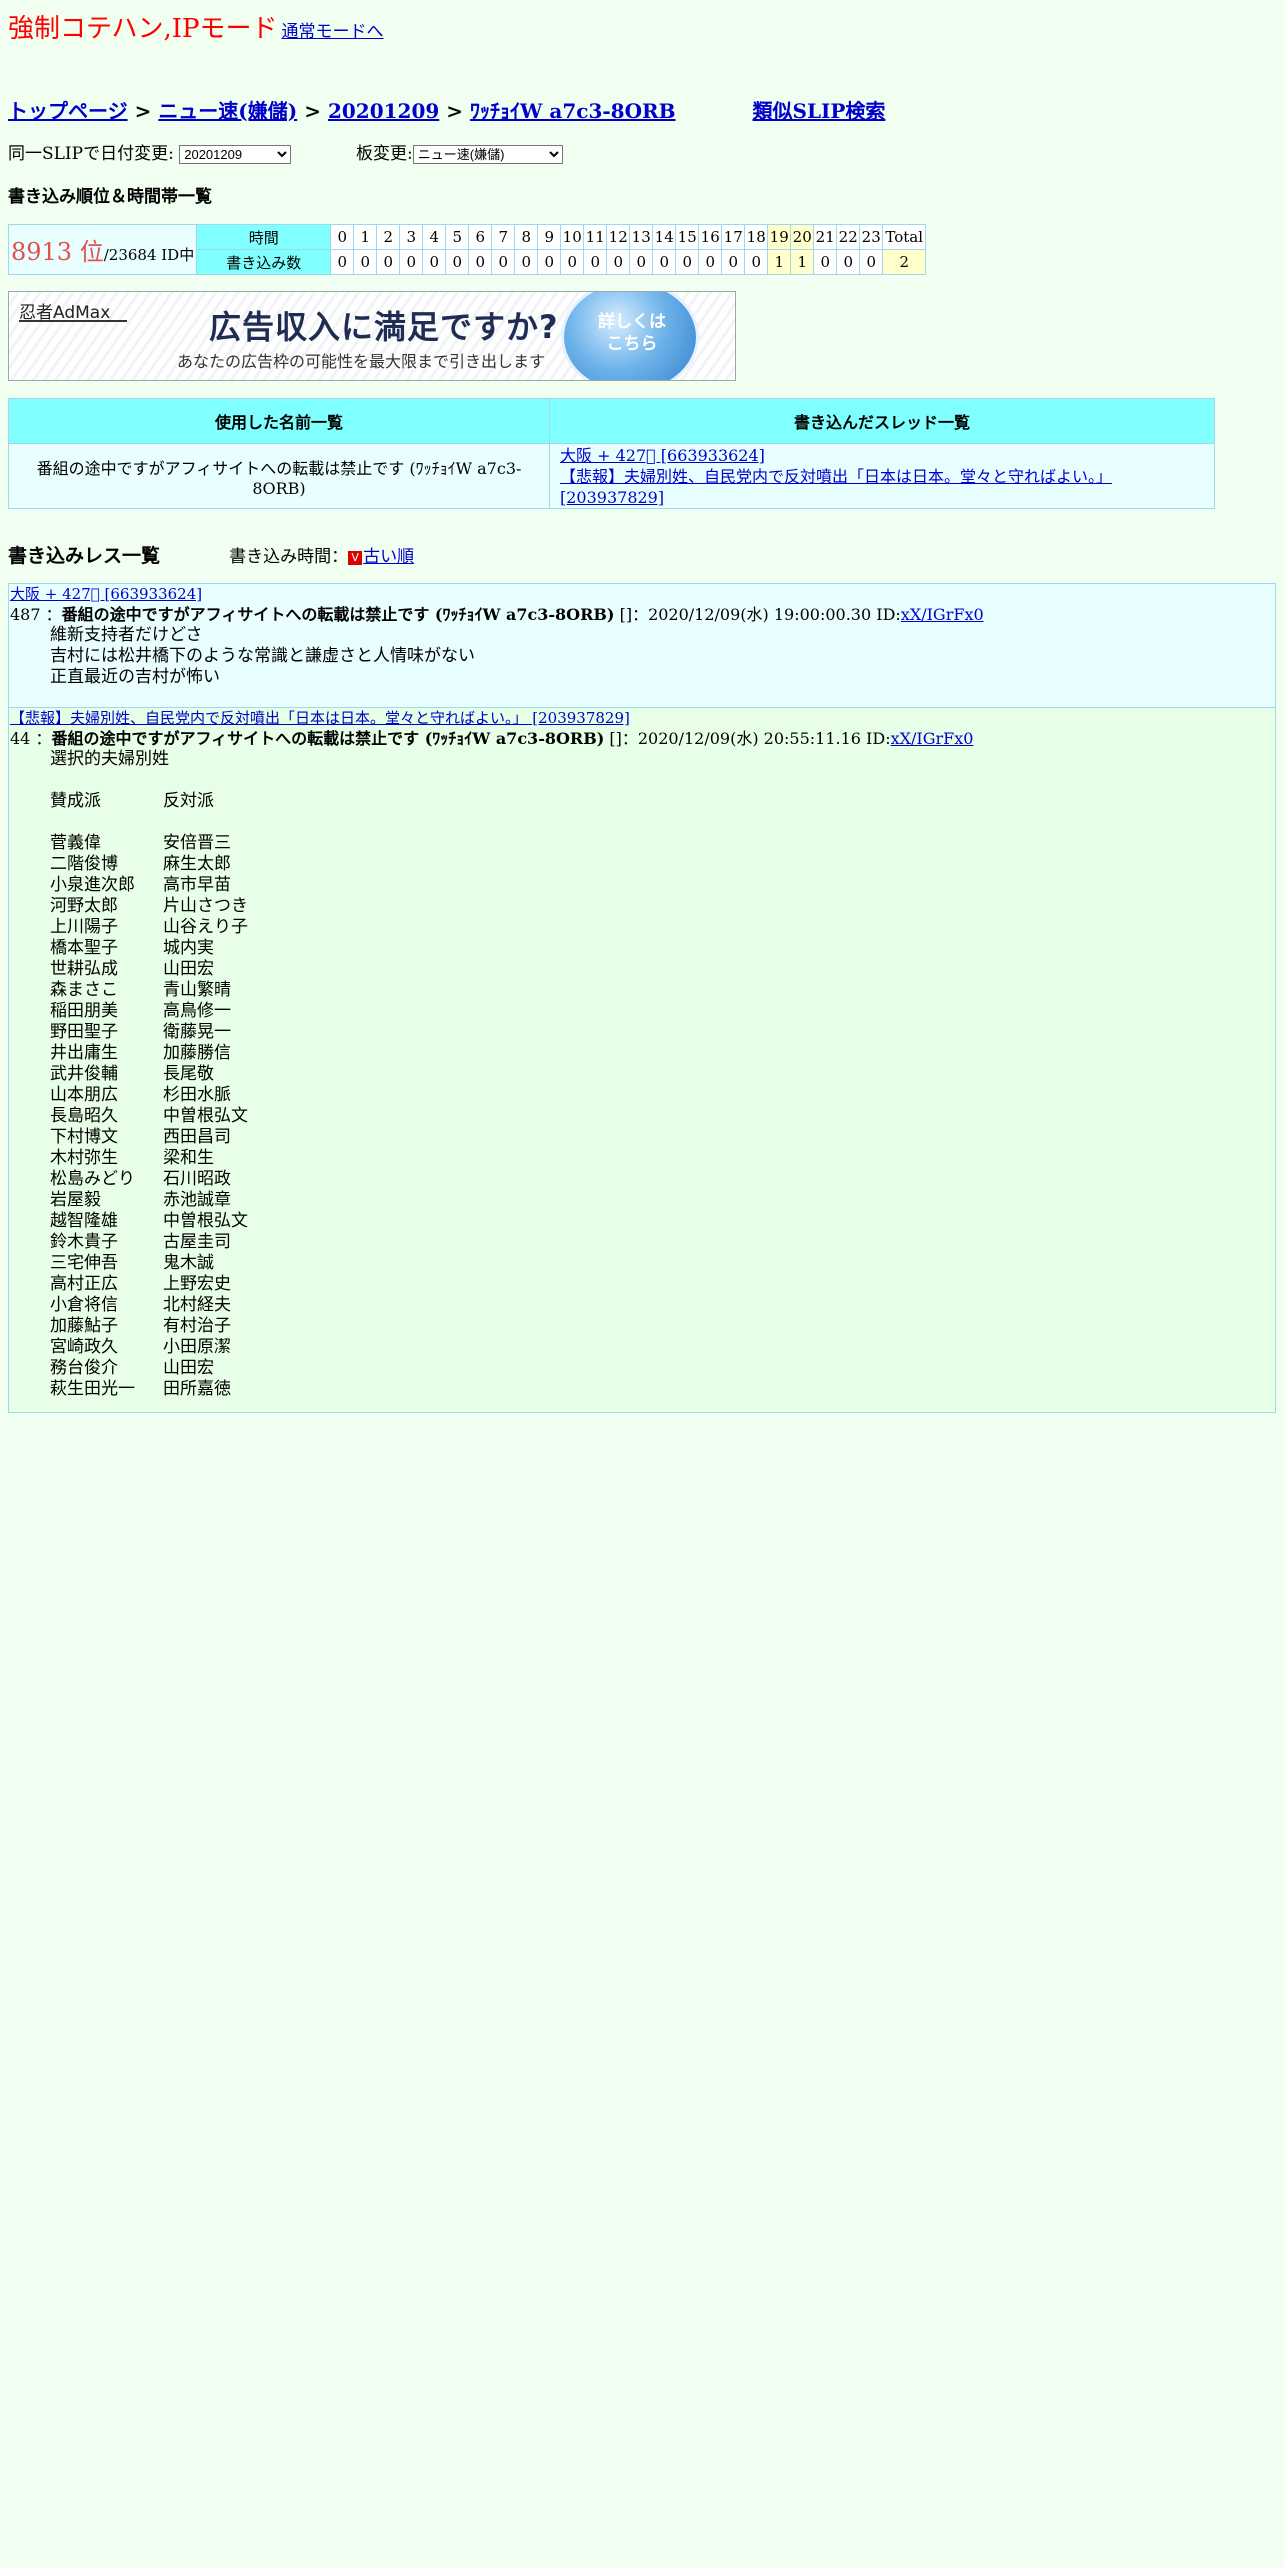 This screenshot has width=1284, height=2568. I want to click on board-select: ニュー速(嫌儲), so click(487, 154).